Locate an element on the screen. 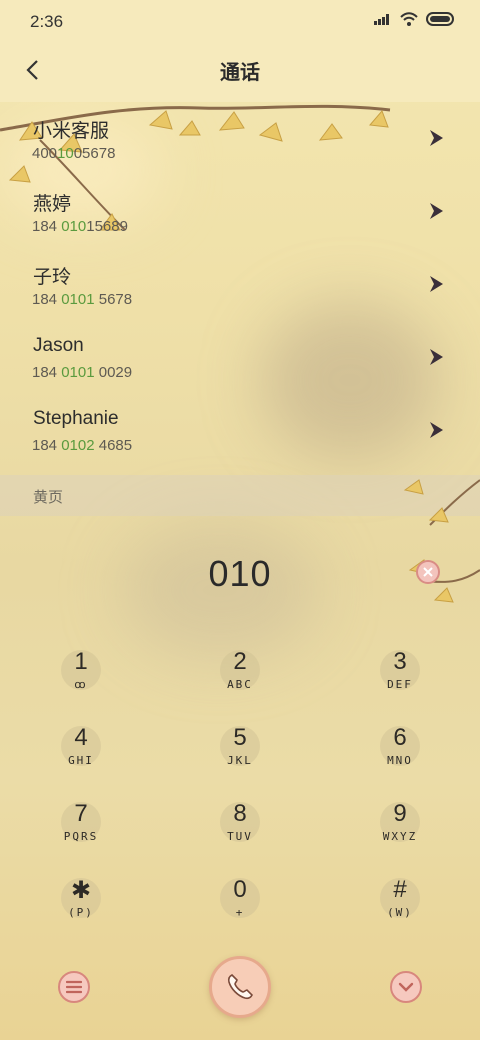  dial-key-5: 5 JKL is located at coordinates (240, 754).